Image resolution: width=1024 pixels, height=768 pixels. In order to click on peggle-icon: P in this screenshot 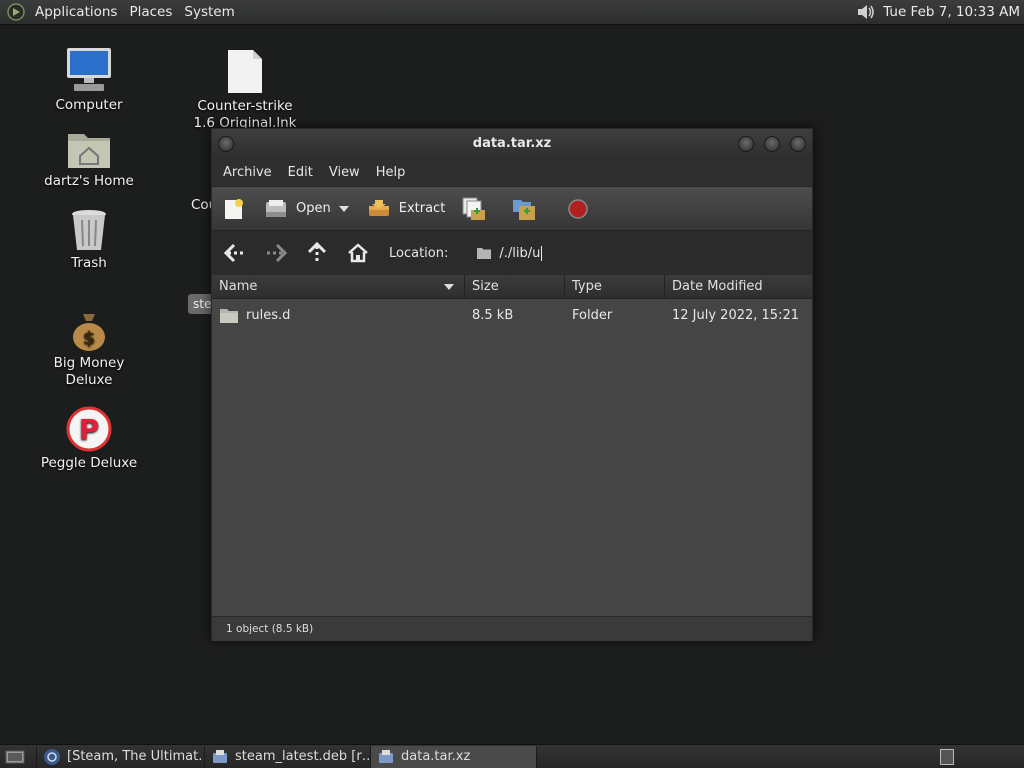, I will do `click(89, 429)`.